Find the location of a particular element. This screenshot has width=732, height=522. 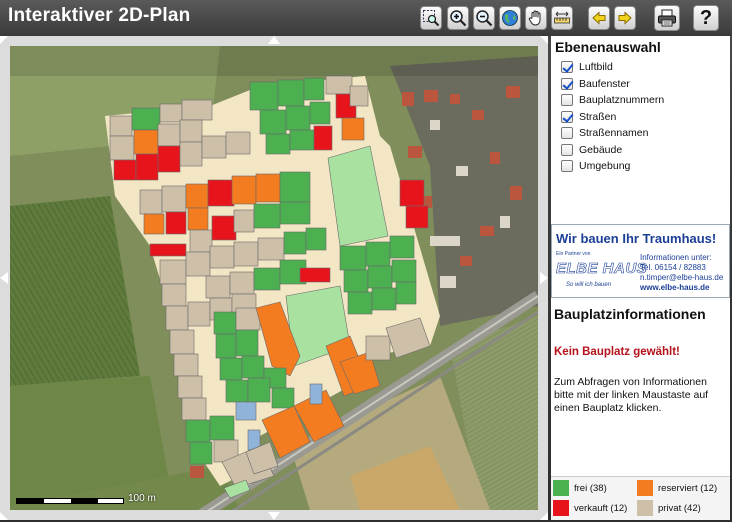

legend-item-privat: privat (42) is located at coordinates (669, 508).